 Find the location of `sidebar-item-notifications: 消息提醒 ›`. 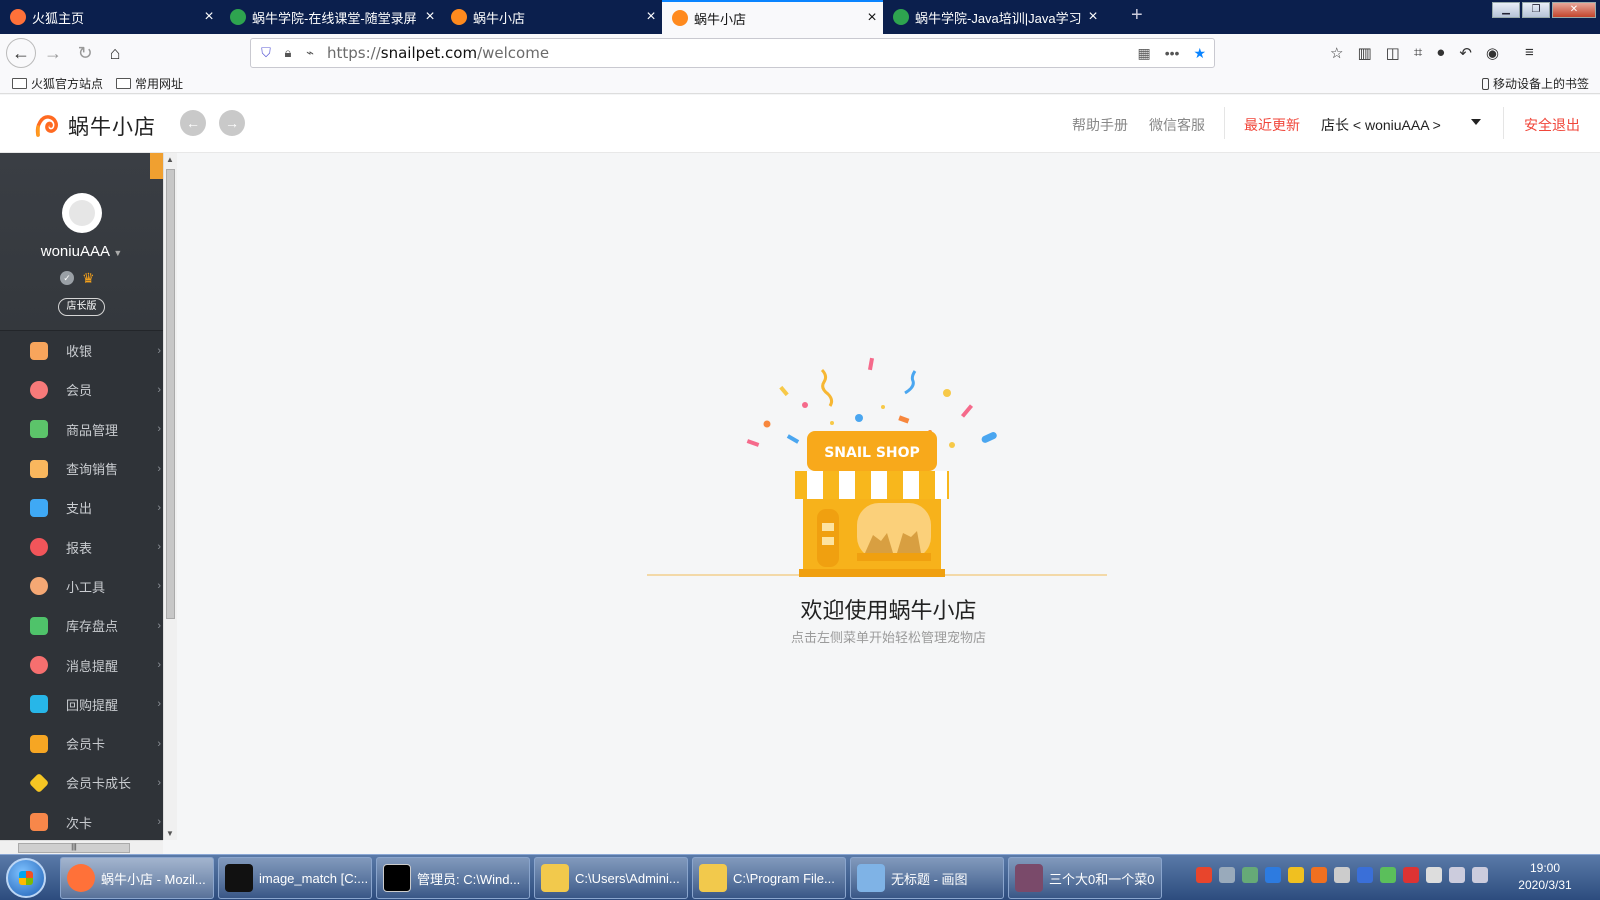

sidebar-item-notifications: 消息提醒 › is located at coordinates (81, 664).